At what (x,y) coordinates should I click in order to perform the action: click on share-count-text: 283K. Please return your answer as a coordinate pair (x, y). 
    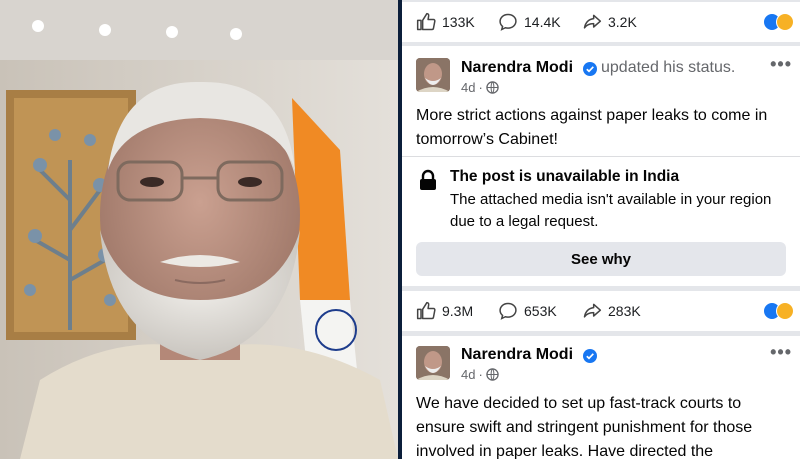
    Looking at the image, I should click on (624, 311).